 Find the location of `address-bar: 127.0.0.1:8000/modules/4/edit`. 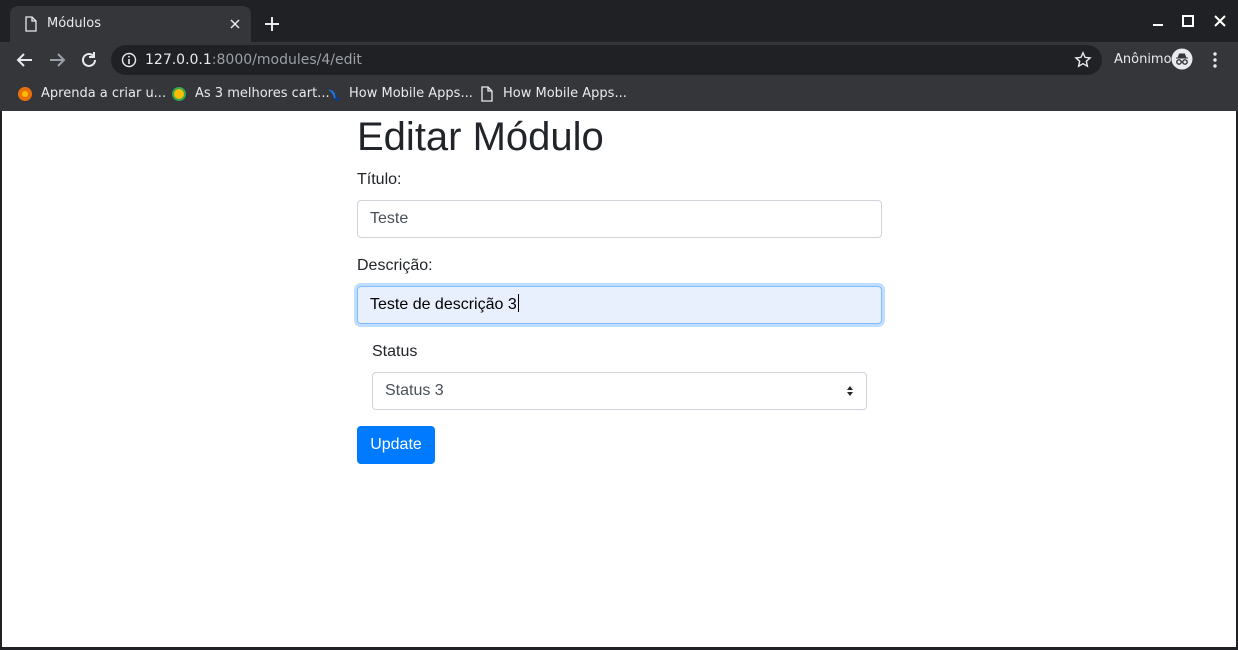

address-bar: 127.0.0.1:8000/modules/4/edit is located at coordinates (606, 60).